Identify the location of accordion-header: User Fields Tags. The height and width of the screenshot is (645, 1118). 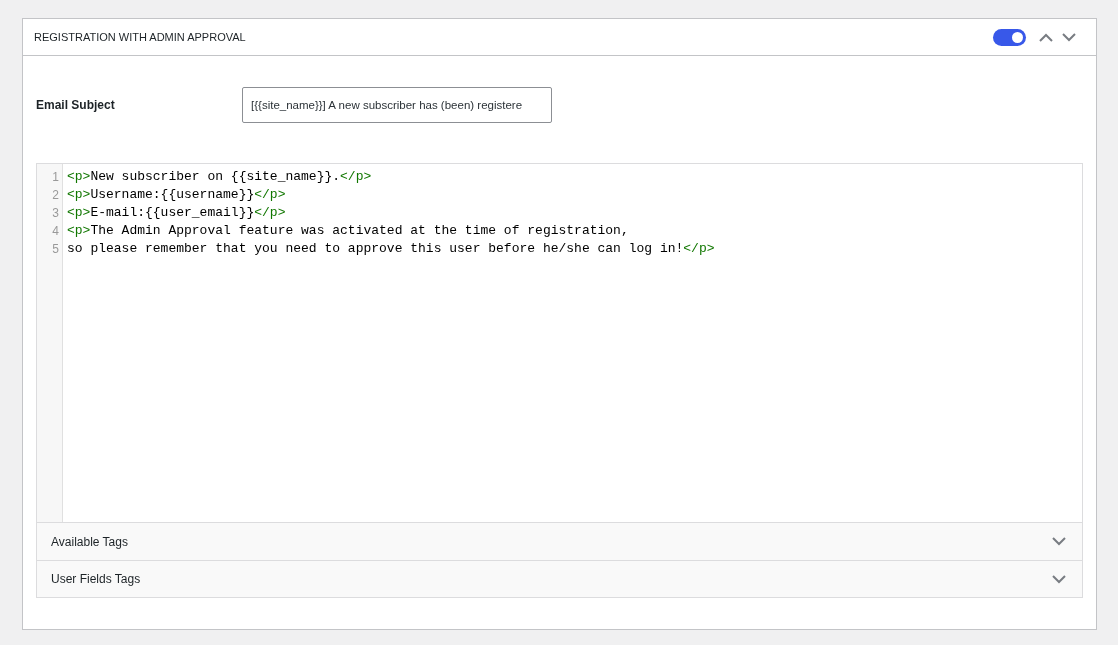
(559, 578).